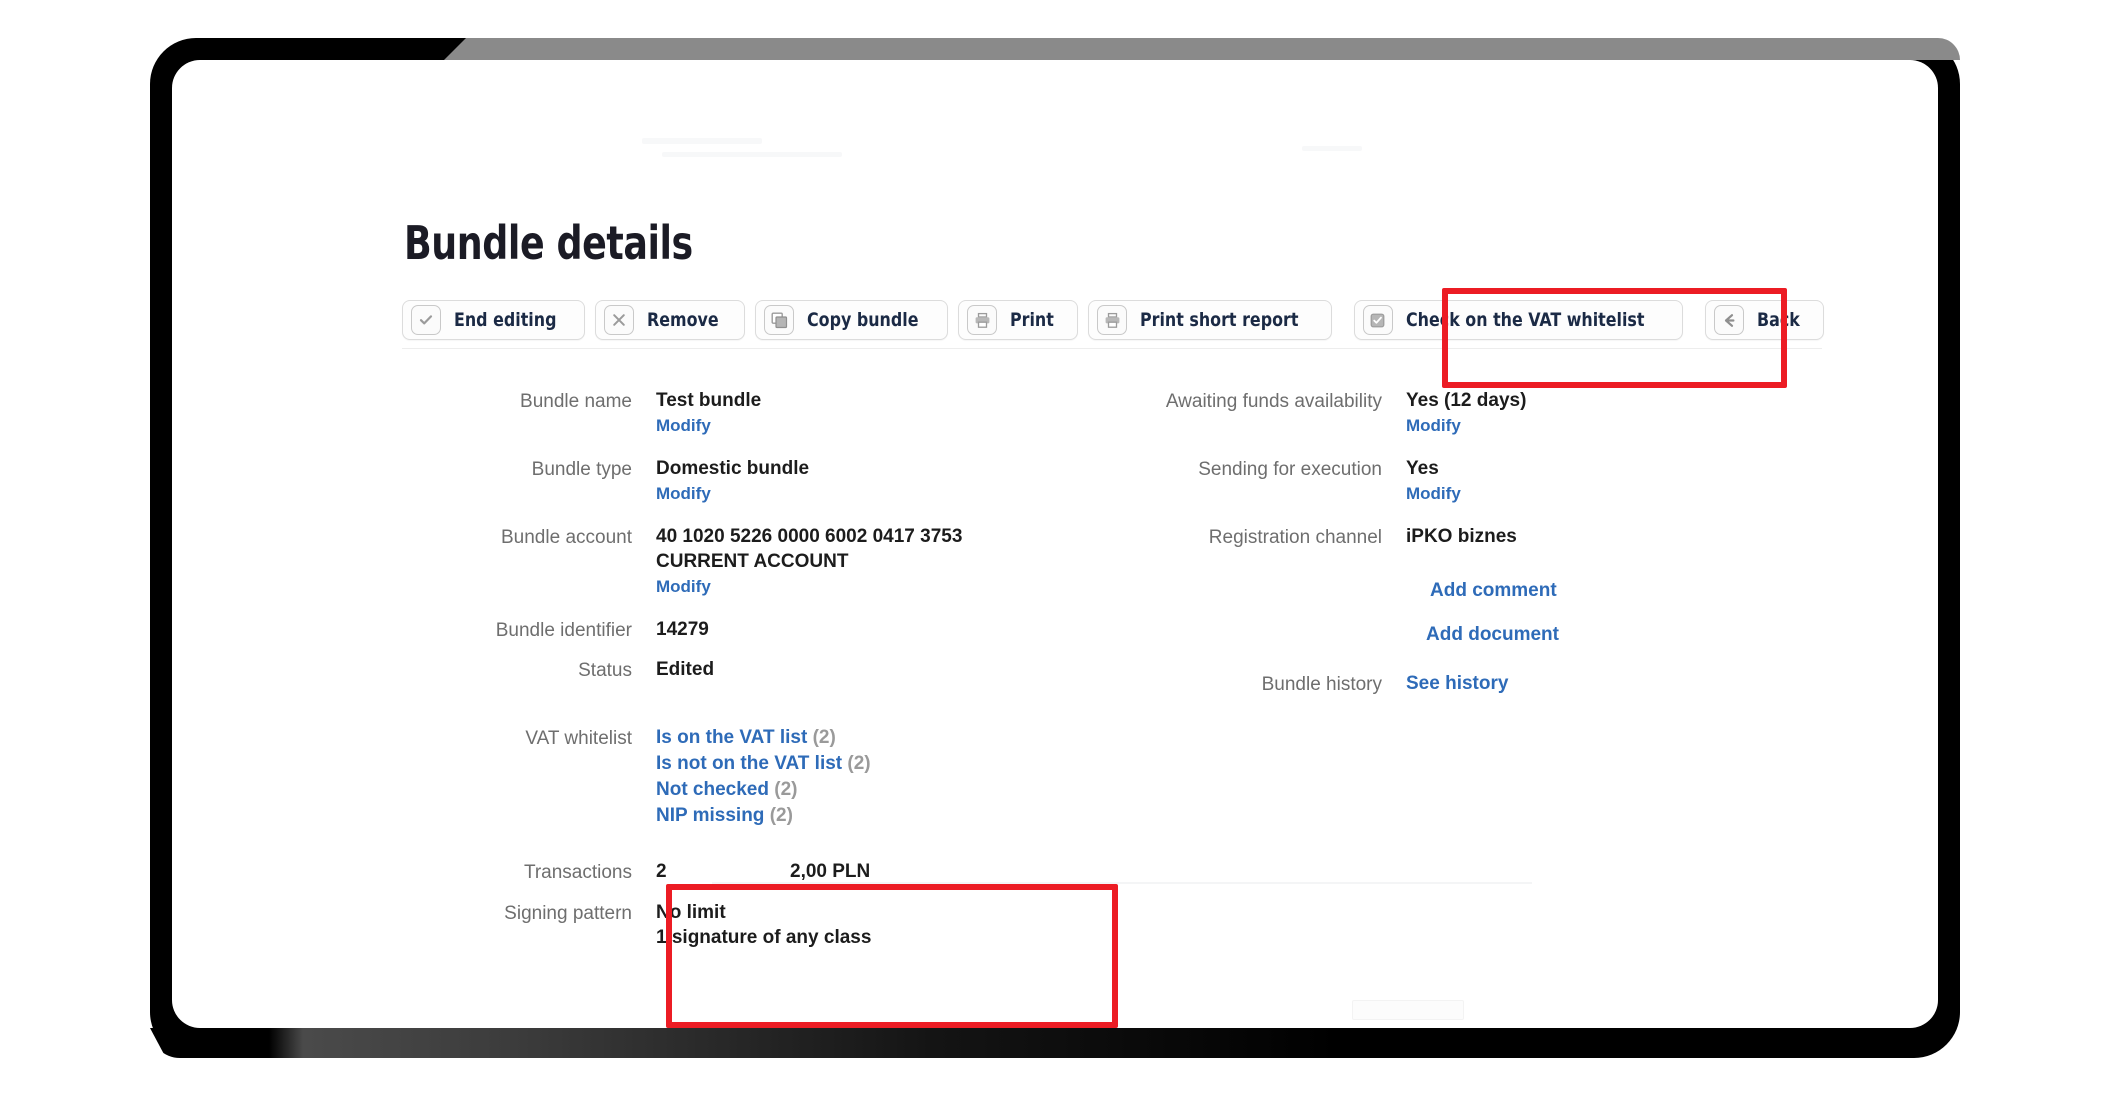 The width and height of the screenshot is (2103, 1097). I want to click on copy-bundle-button: Copy bundle, so click(852, 320).